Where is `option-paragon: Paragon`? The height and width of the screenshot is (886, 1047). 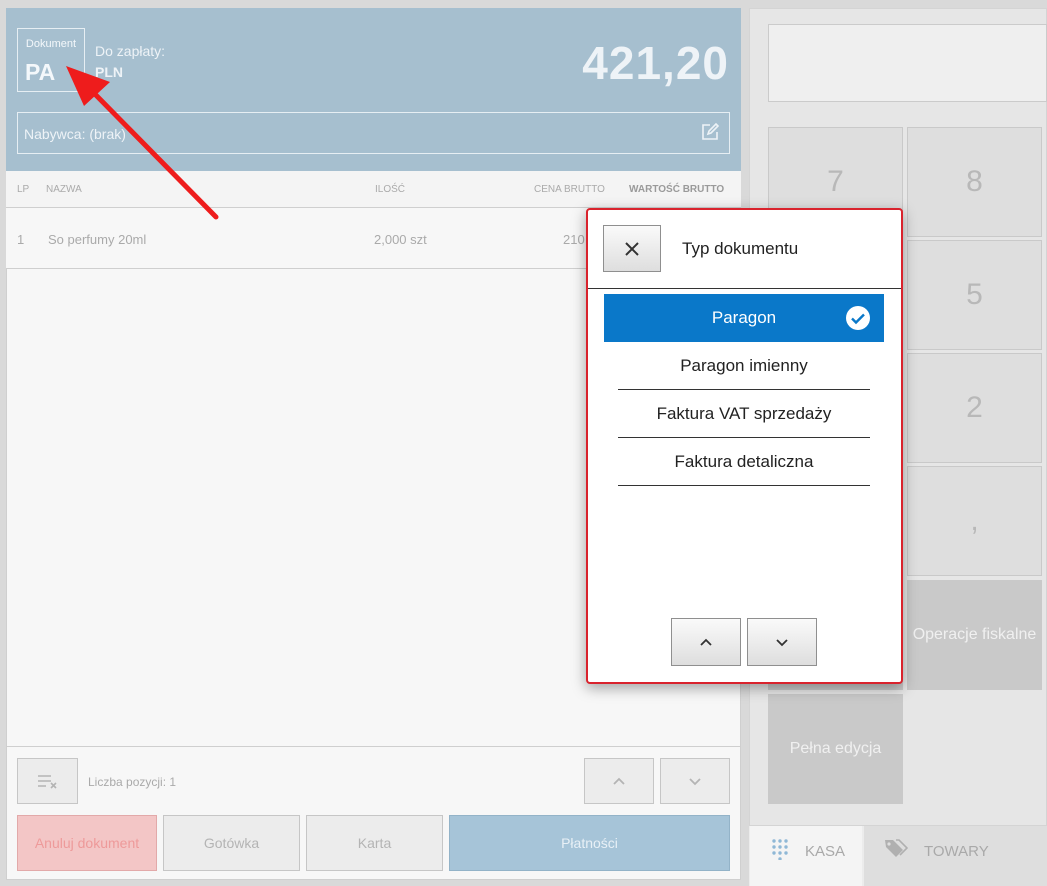
option-paragon: Paragon is located at coordinates (744, 318).